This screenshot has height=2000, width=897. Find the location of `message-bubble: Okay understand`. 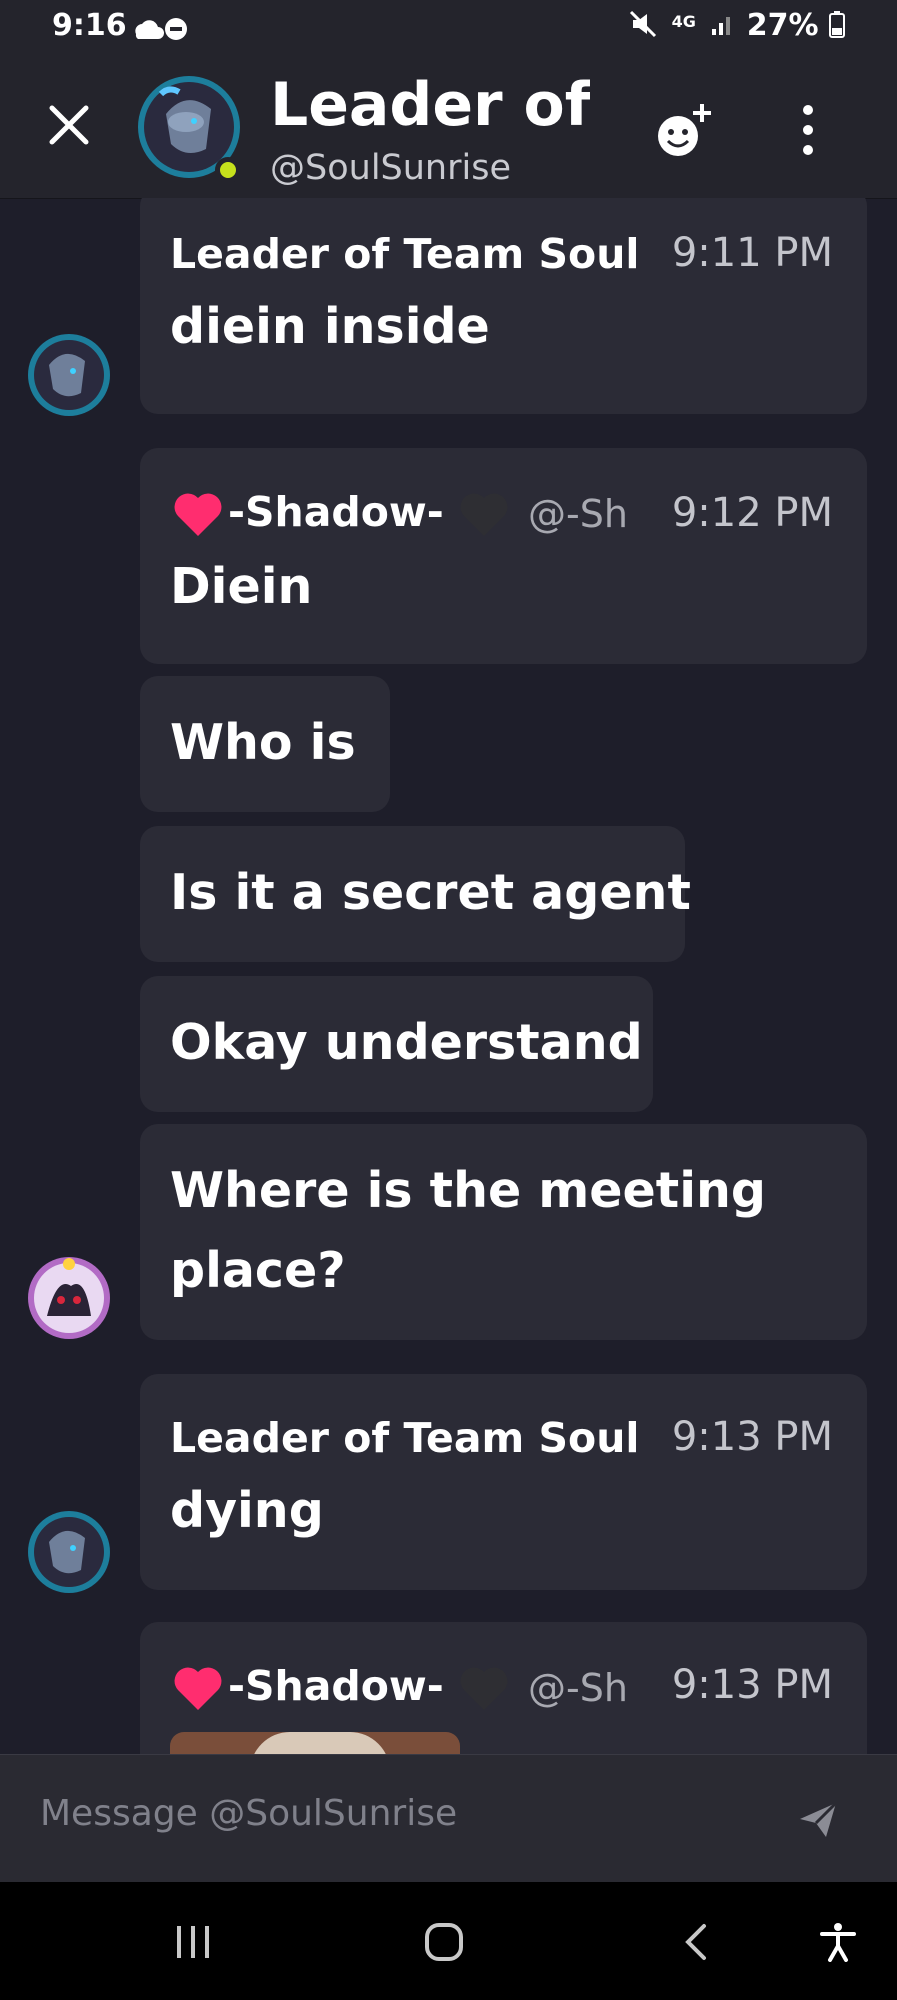

message-bubble: Okay understand is located at coordinates (396, 1044).